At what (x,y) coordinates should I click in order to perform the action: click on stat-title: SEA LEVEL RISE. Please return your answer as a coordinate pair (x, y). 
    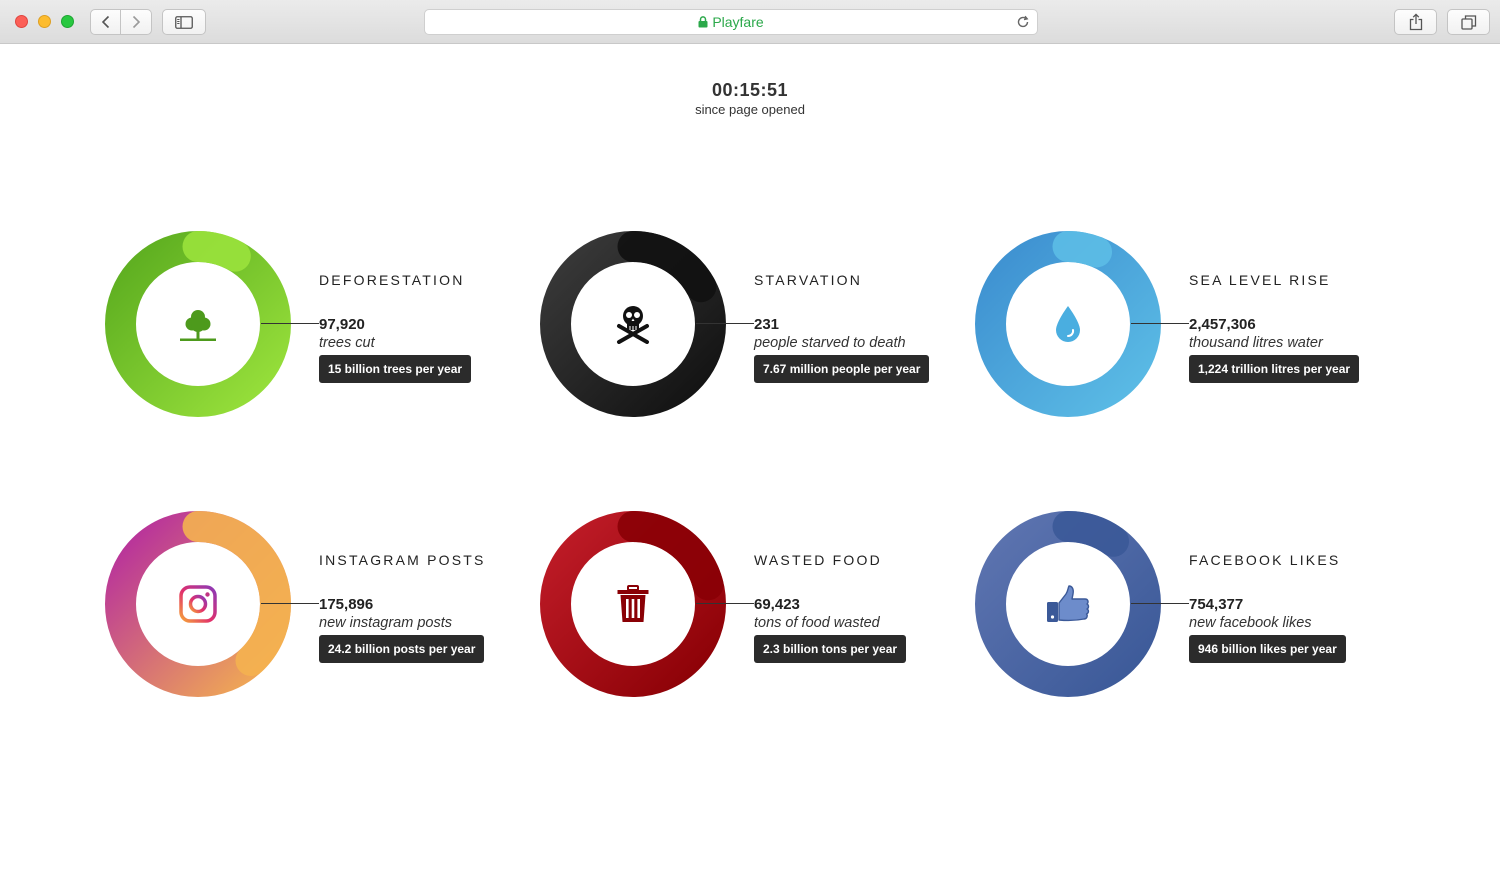
    Looking at the image, I should click on (1260, 280).